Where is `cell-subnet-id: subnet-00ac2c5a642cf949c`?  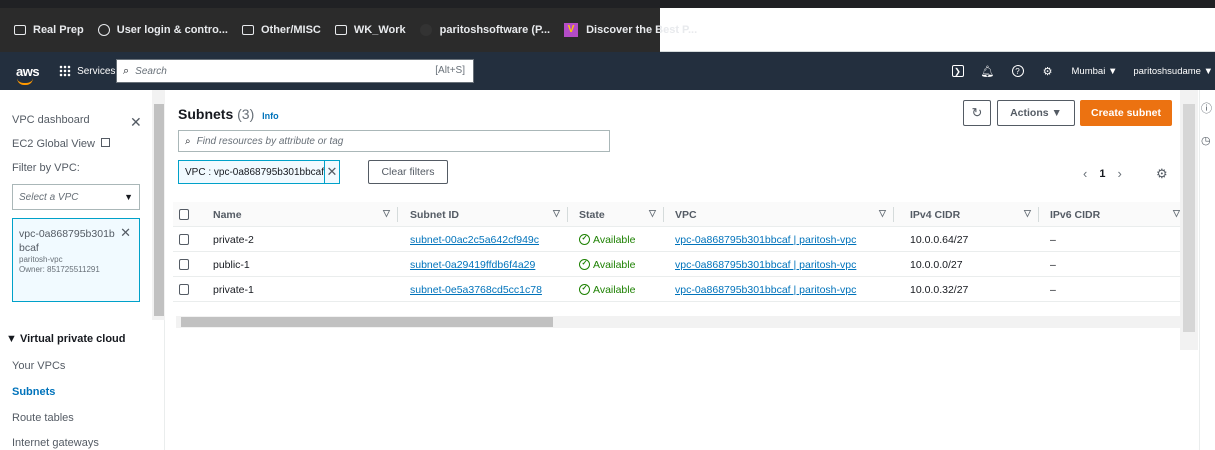
cell-subnet-id: subnet-00ac2c5a642cf949c is located at coordinates (474, 239).